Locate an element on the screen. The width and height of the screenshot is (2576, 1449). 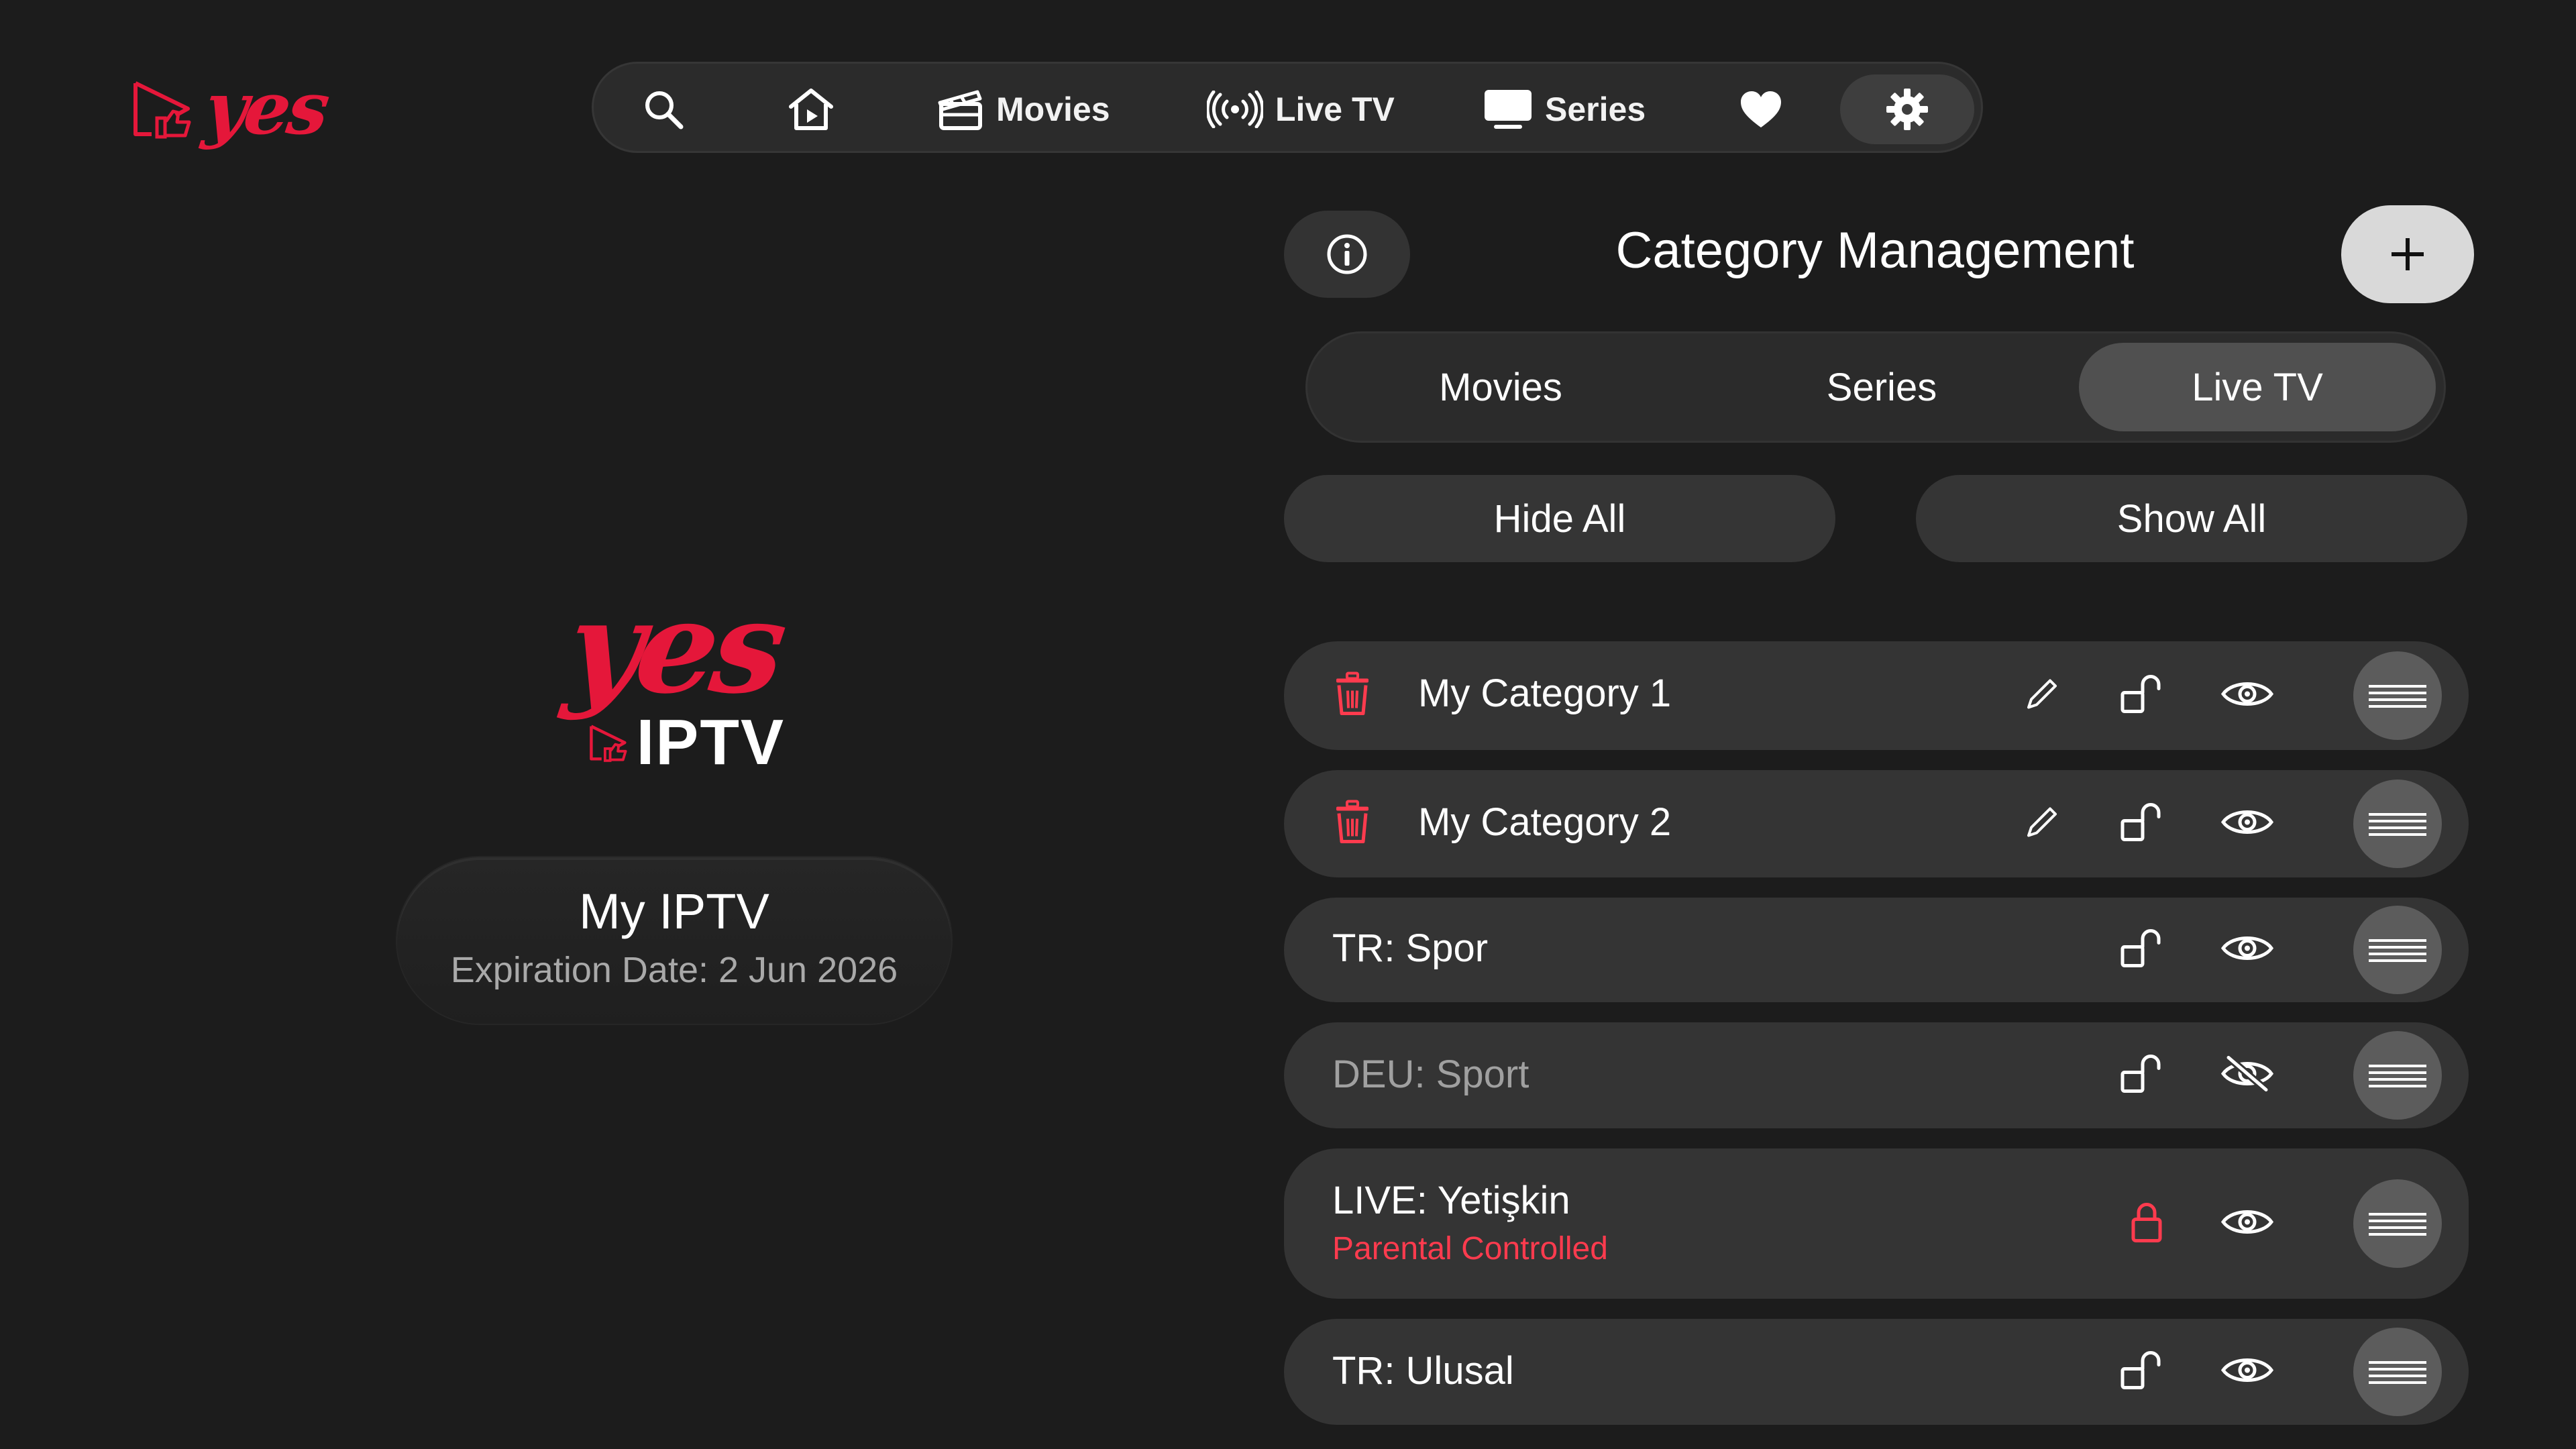
nav-favorites is located at coordinates (1760, 109).